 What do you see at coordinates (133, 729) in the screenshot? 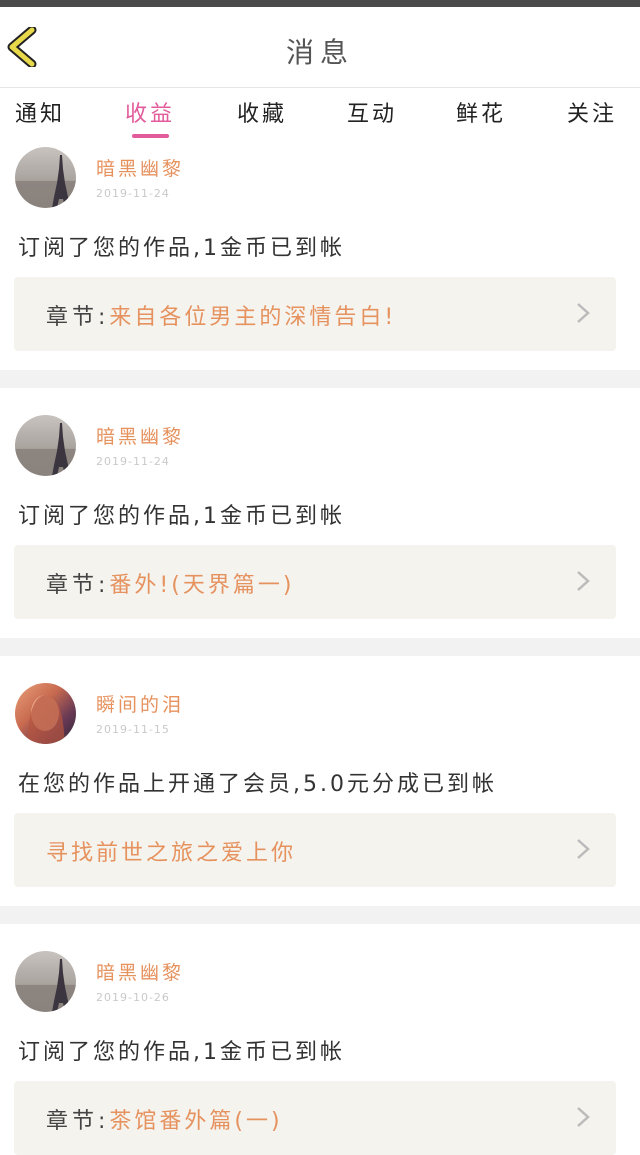
I see `message-date: 2019-11-15` at bounding box center [133, 729].